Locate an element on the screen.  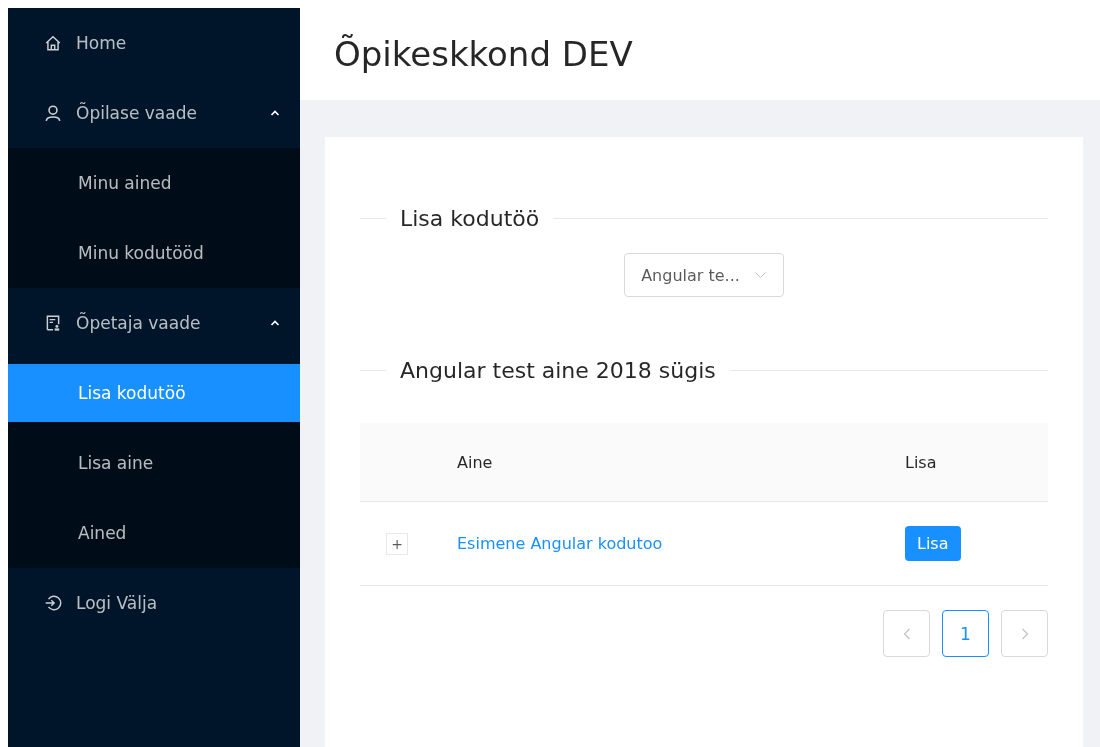
menu-item: Home is located at coordinates (154, 43).